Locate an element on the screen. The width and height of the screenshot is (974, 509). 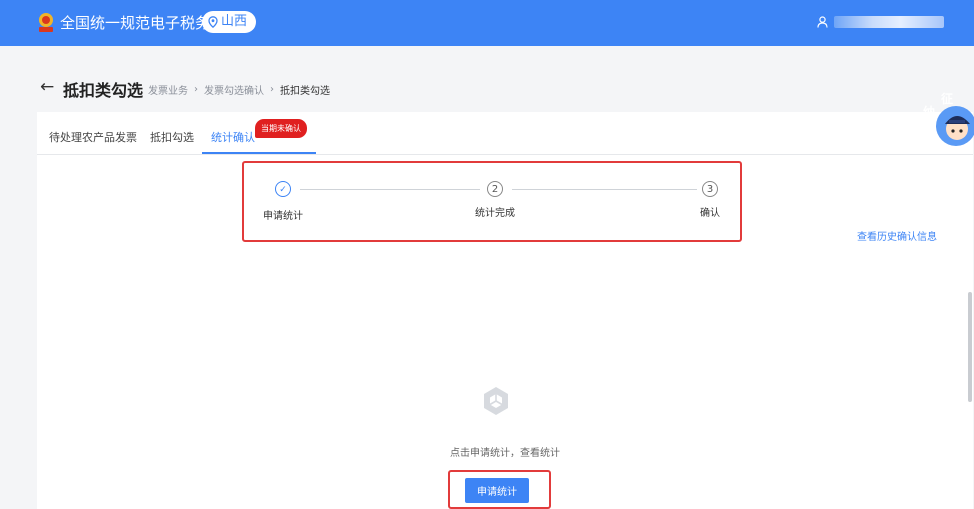
vertical-scrollbar is located at coordinates (970, 347).